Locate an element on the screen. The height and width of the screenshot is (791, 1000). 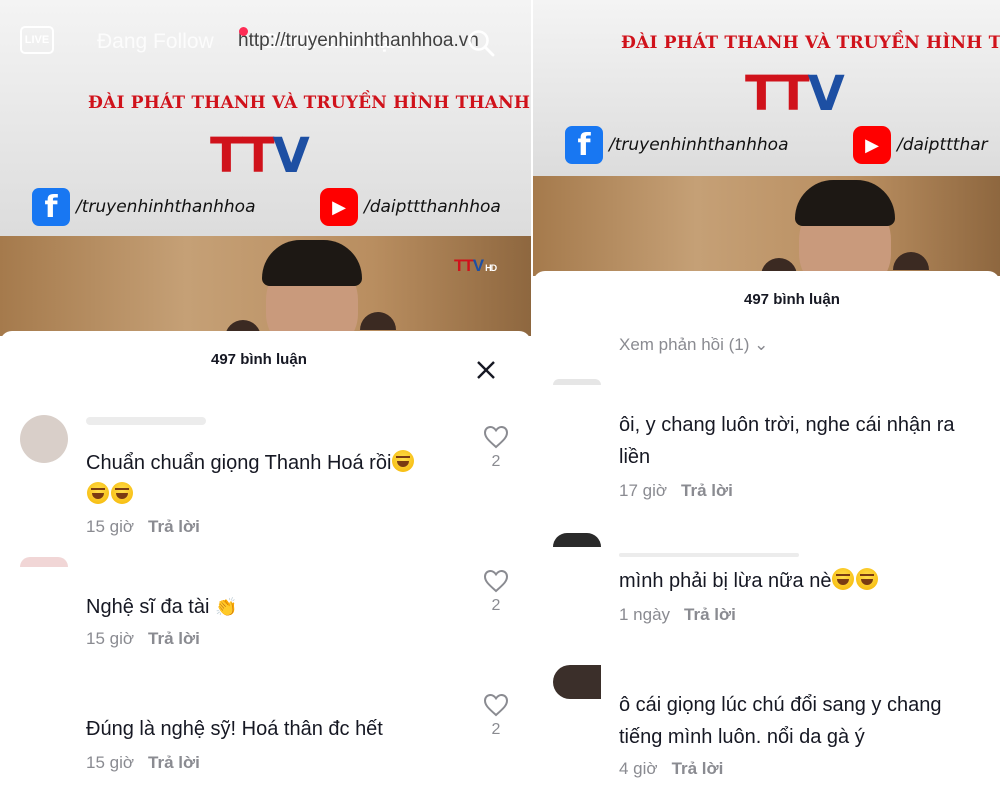
youtube-handle: /daipttthanhhoa is located at coordinates (432, 207).